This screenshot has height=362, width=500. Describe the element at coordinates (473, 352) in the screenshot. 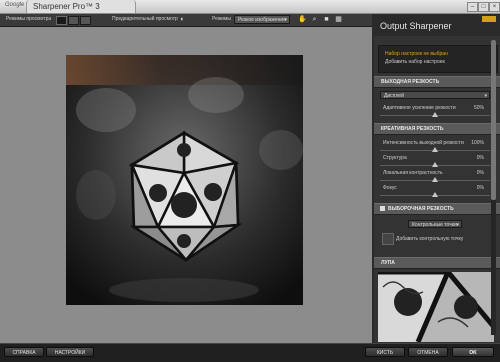

I see `ok-button: OK` at that location.